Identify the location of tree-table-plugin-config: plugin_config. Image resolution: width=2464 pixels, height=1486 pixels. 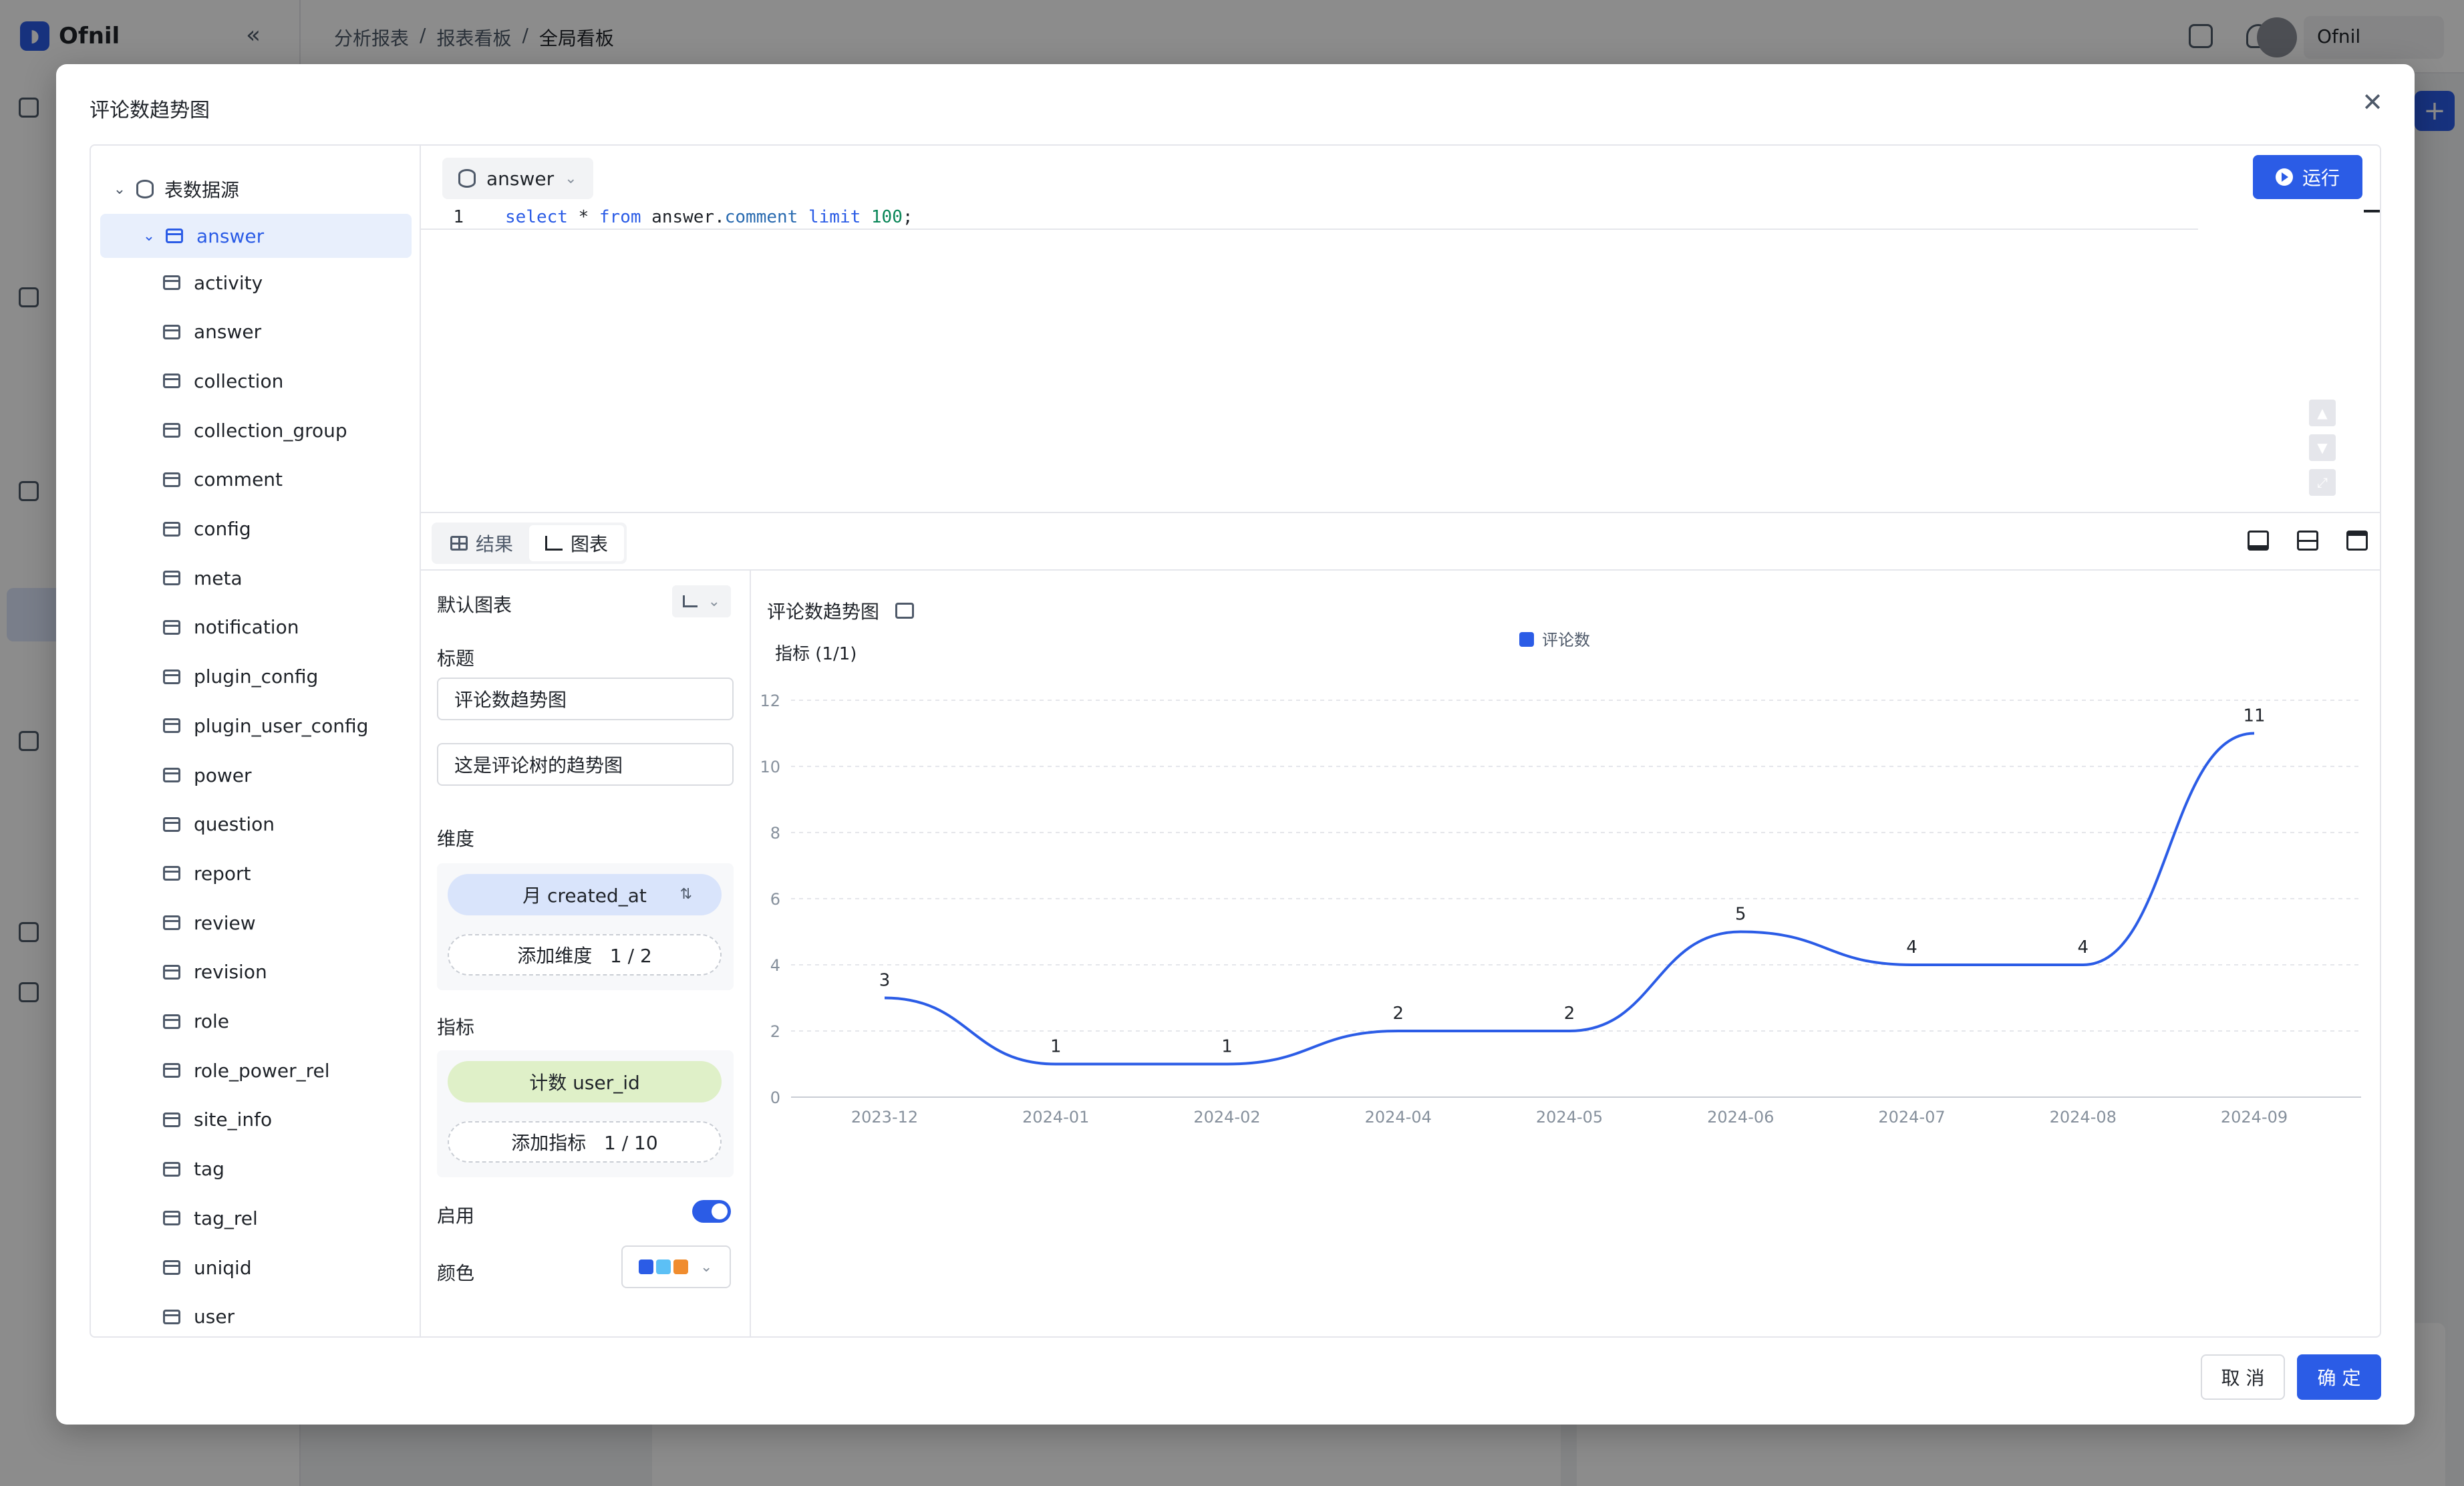
(290, 677).